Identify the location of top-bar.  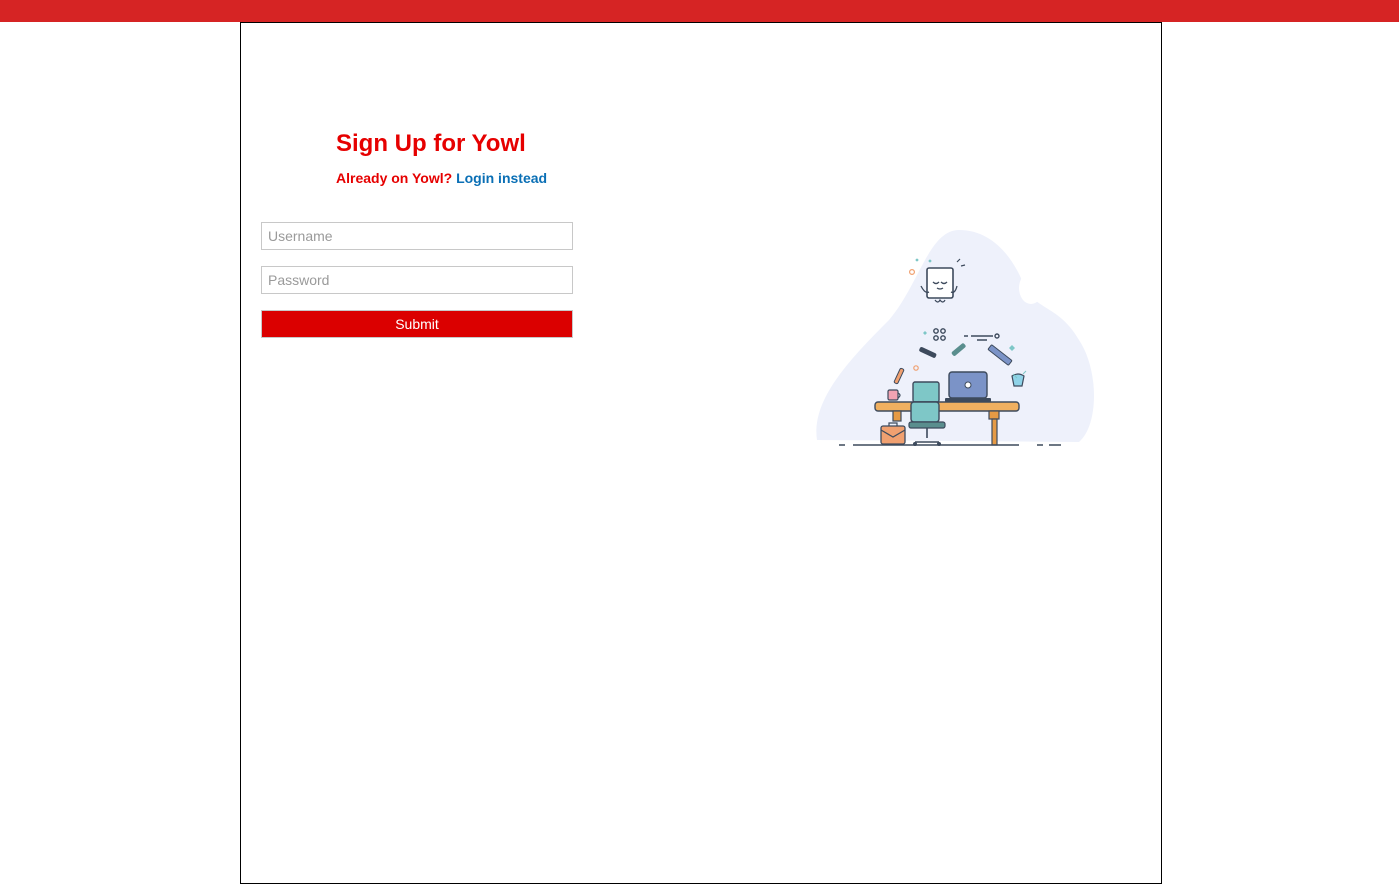
(699, 11).